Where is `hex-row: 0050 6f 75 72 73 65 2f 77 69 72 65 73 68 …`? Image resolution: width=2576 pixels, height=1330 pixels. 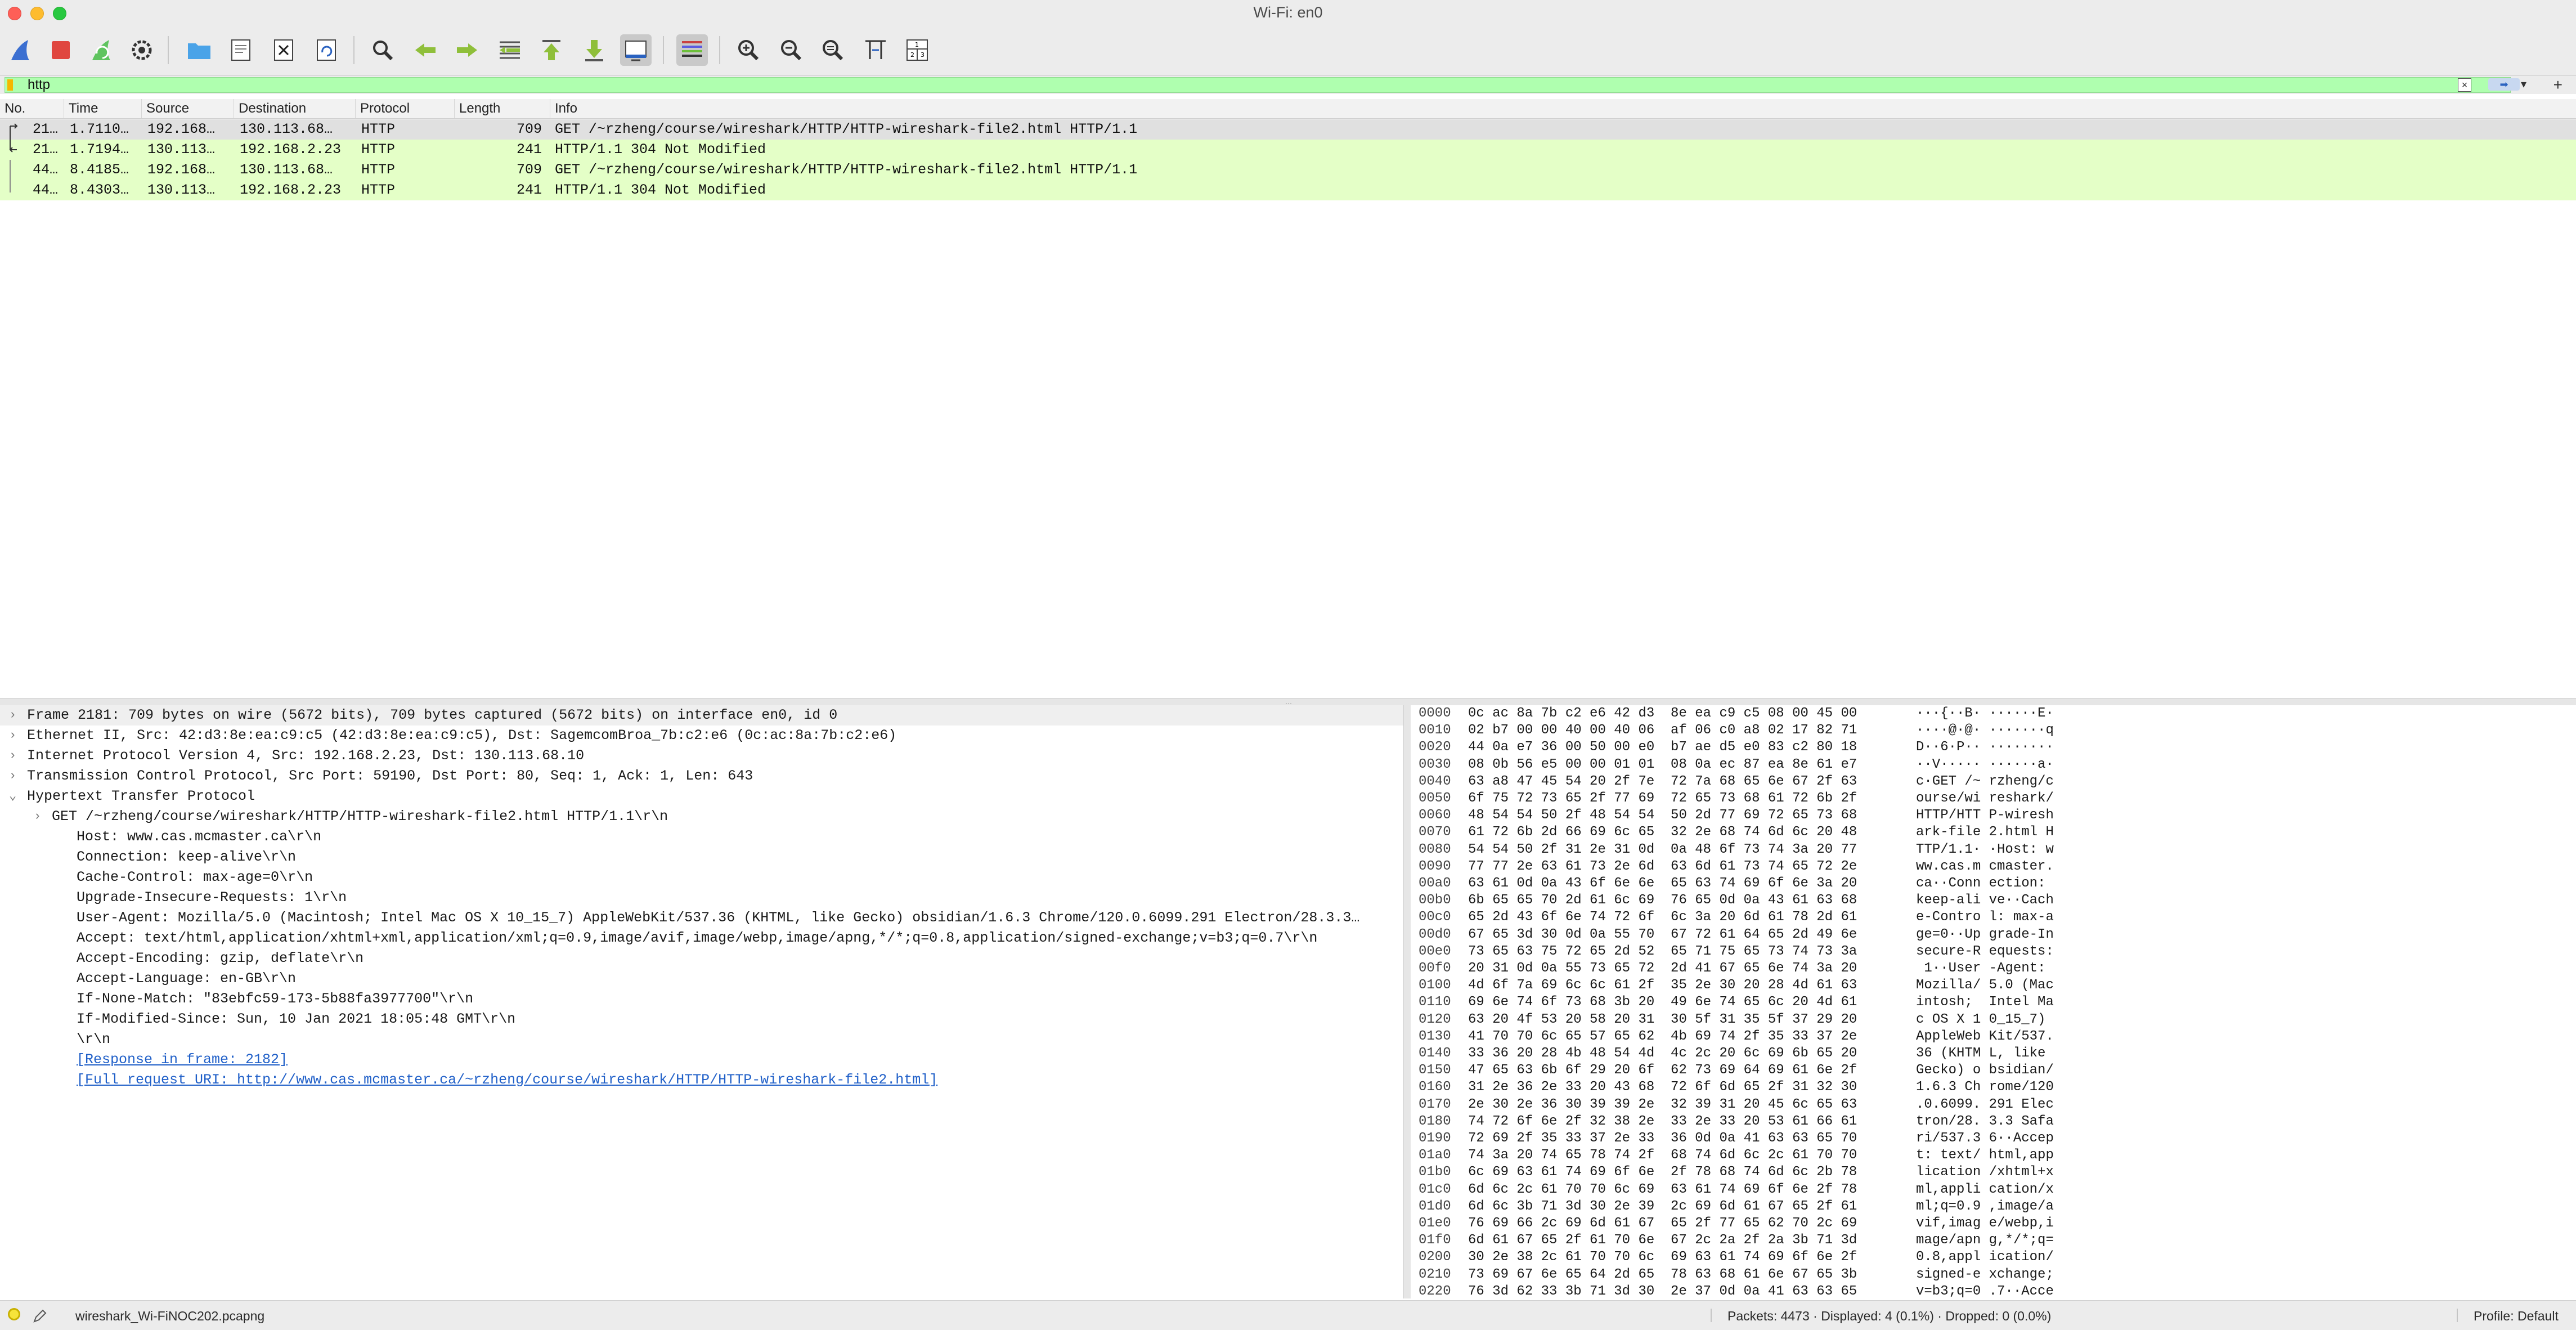 hex-row: 0050 6f 75 72 73 65 2f 77 69 72 65 73 68 … is located at coordinates (1993, 798).